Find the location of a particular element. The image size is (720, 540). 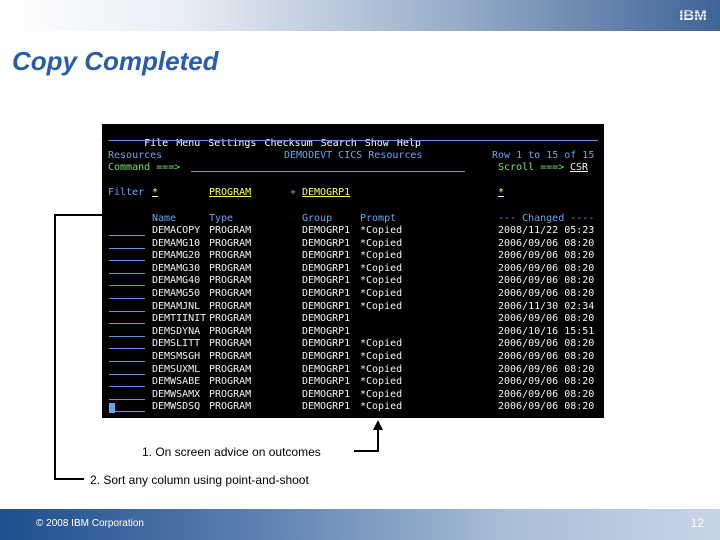

table-cell-changed: 2008/11/22 05:23 is located at coordinates (546, 230).